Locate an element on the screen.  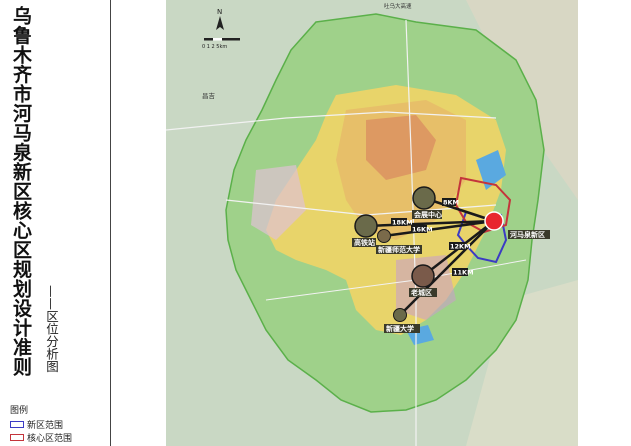
distance-label-gaotie: 18KM is located at coordinates (402, 223).